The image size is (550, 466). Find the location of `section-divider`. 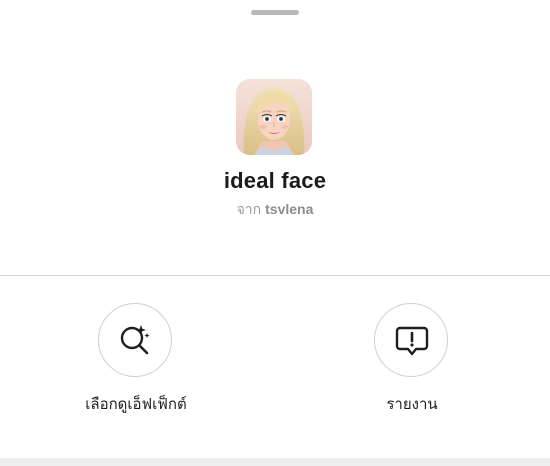

section-divider is located at coordinates (275, 275).